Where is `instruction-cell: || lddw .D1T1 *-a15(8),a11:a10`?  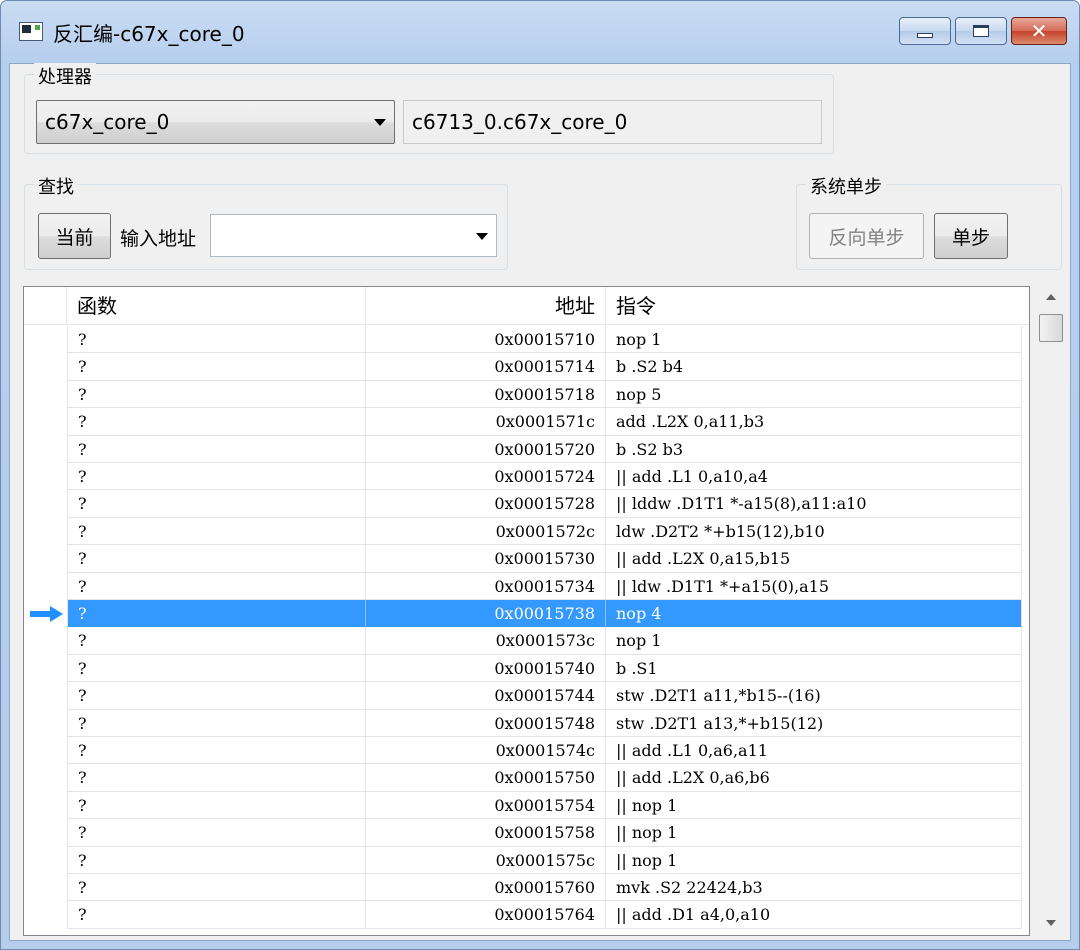
instruction-cell: || lddw .D1T1 *-a15(8),a11:a10 is located at coordinates (814, 504).